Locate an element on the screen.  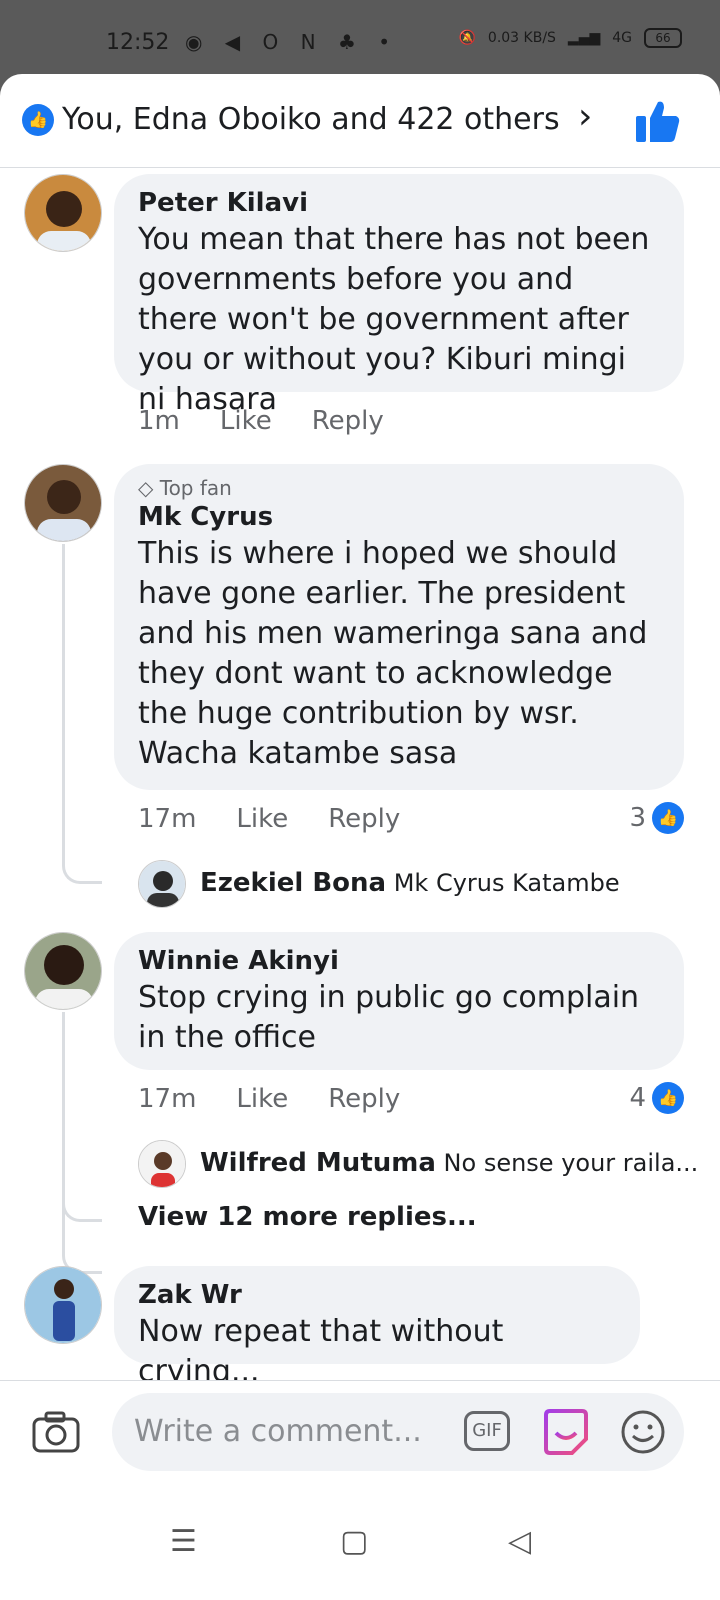
thumbs-up-icon is located at coordinates (658, 121).